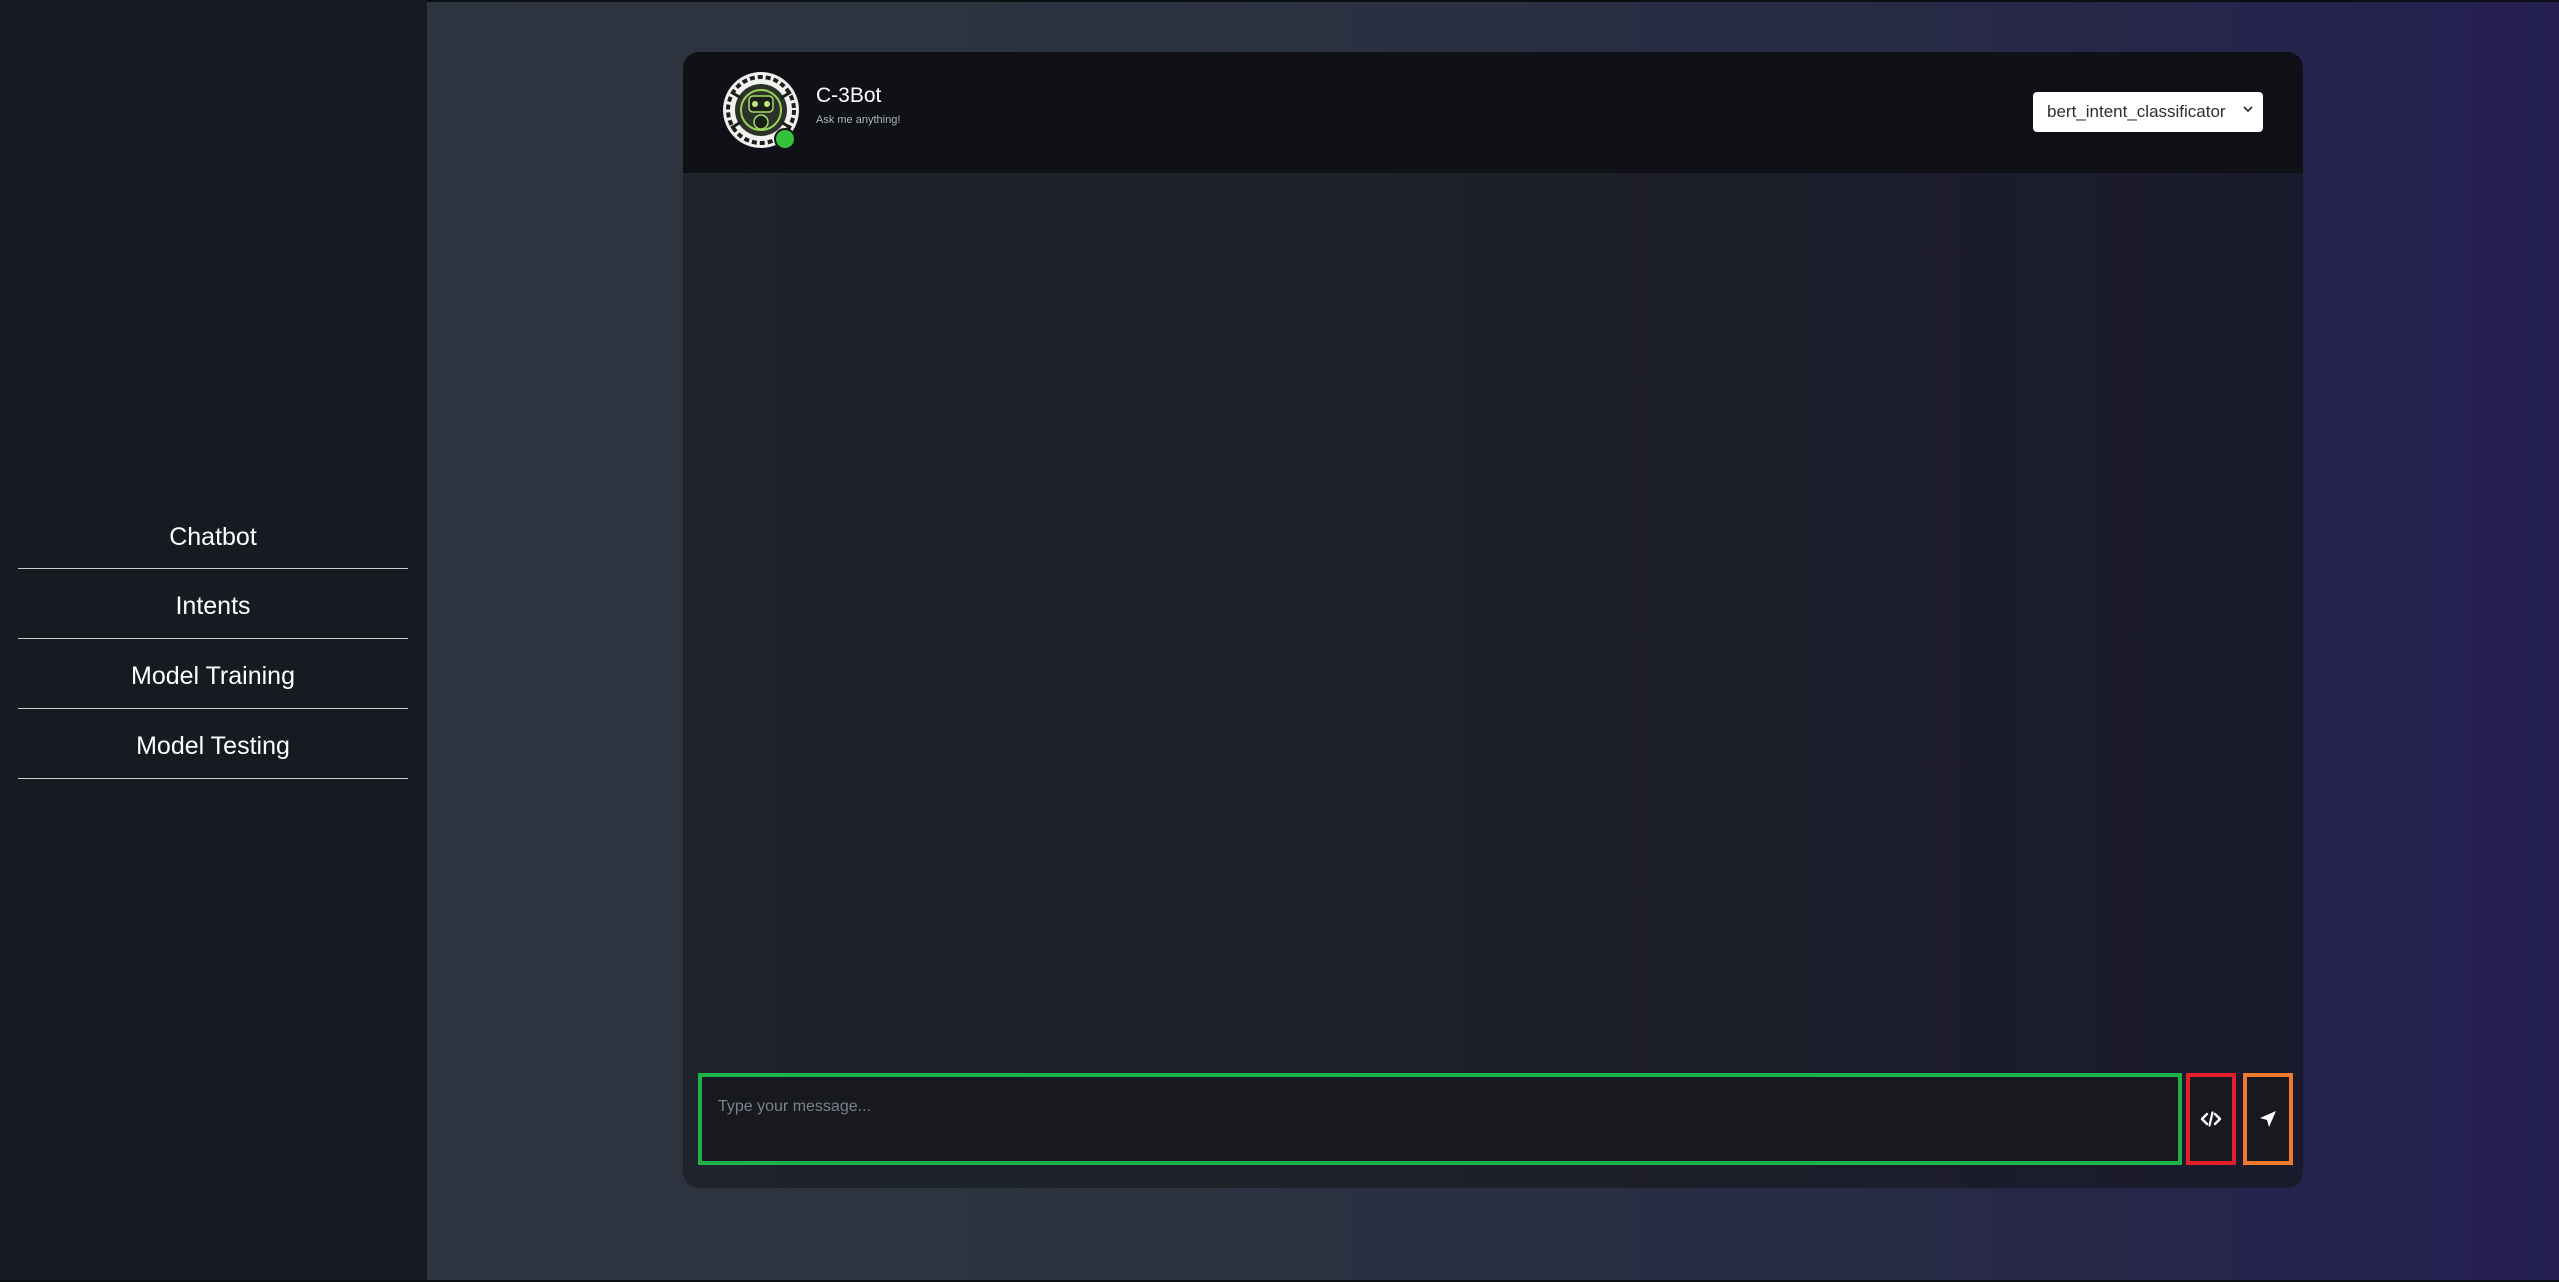 This screenshot has height=1282, width=2559. What do you see at coordinates (785, 139) in the screenshot?
I see `online-status-icon` at bounding box center [785, 139].